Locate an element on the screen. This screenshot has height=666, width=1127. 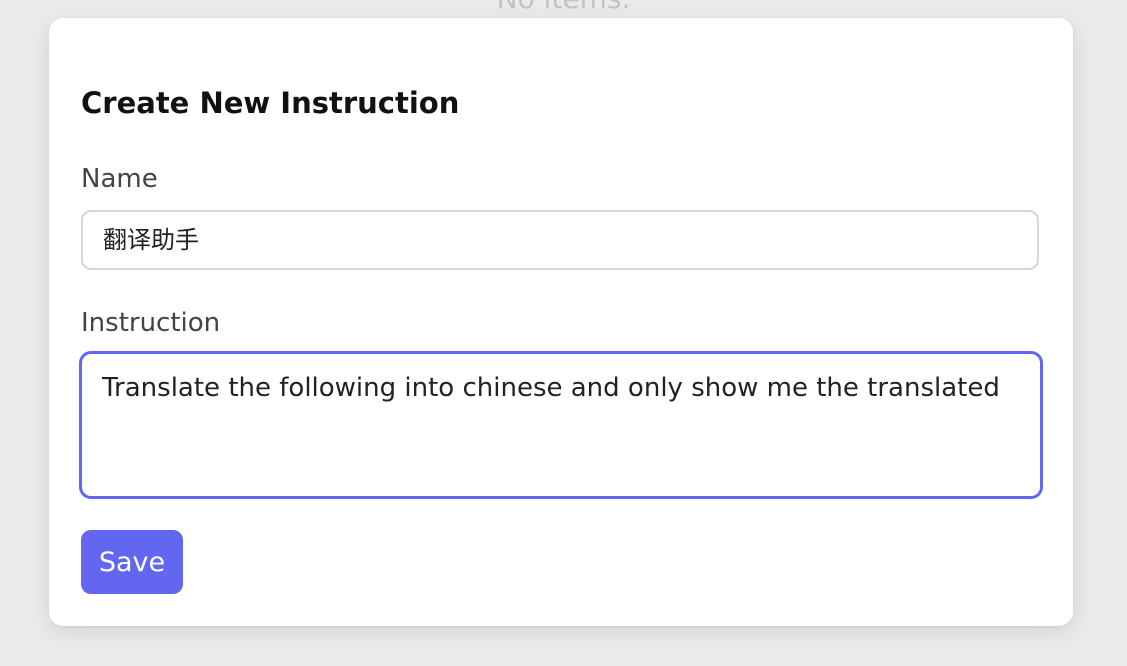
empty-list-text: No items. is located at coordinates (563, 7).